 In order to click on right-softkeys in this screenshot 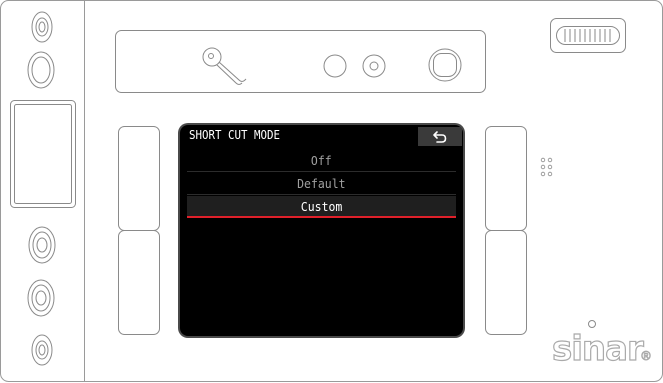, I will do `click(506, 230)`.